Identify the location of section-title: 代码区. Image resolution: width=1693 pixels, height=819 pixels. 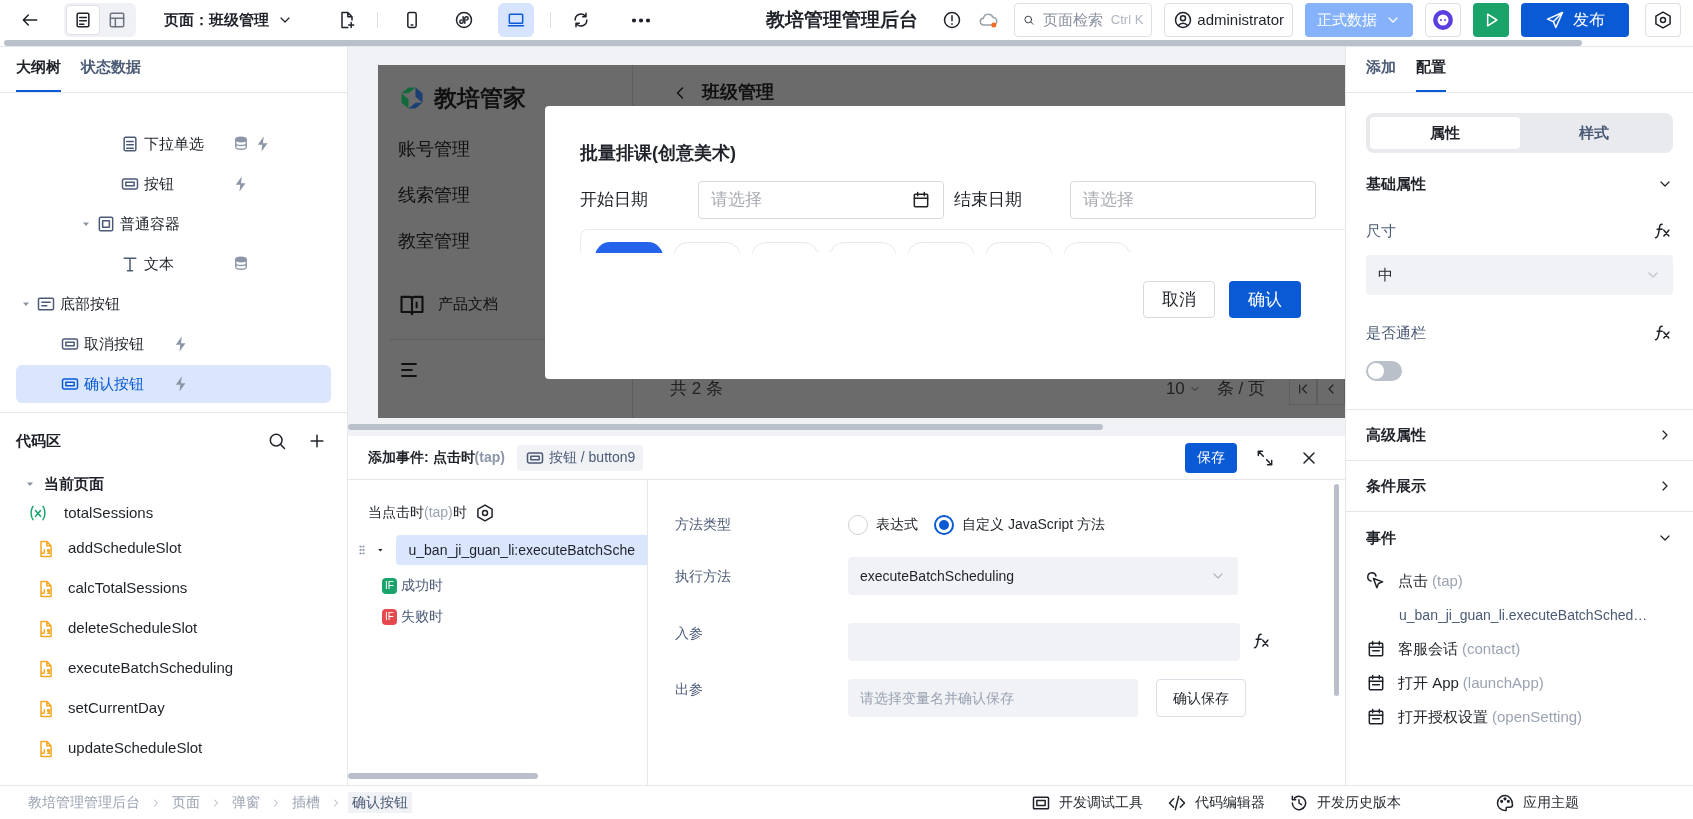
(39, 440).